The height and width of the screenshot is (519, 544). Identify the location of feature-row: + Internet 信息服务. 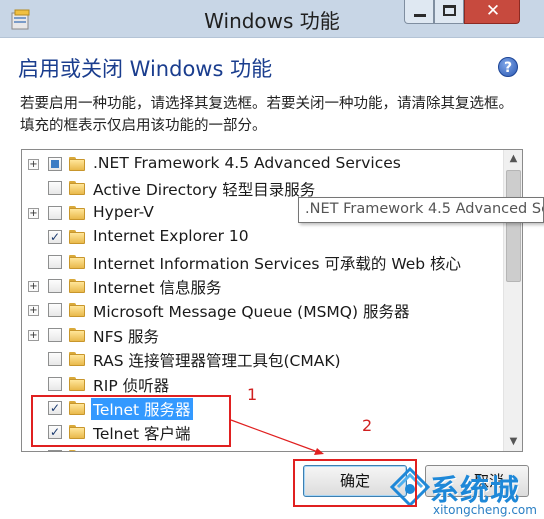
(263, 286).